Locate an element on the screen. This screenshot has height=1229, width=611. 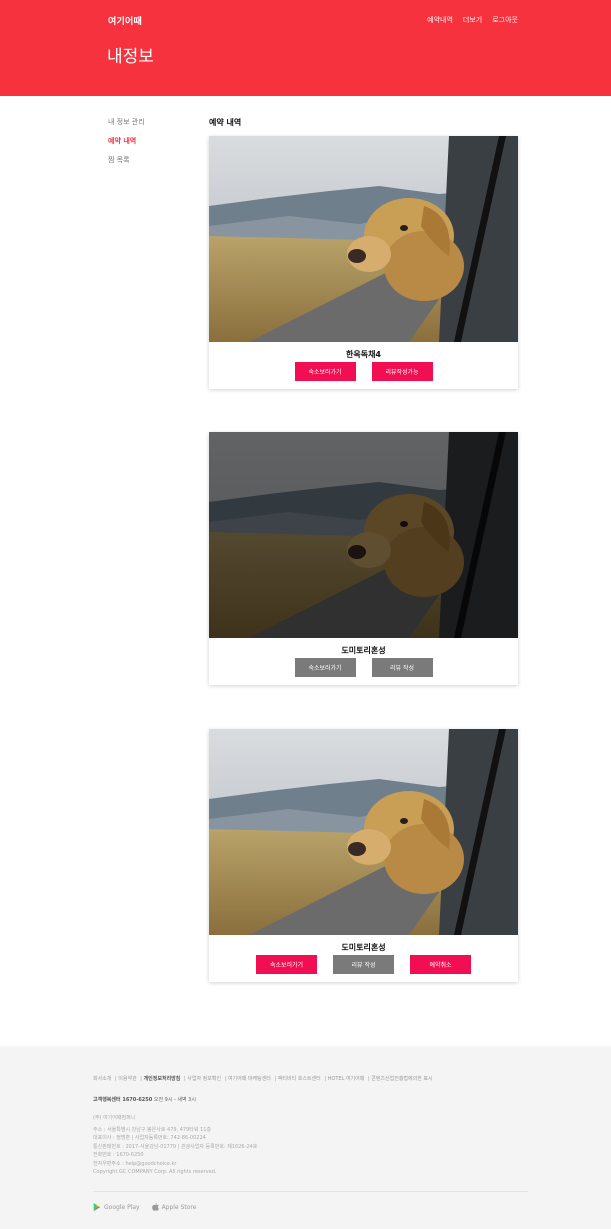
footer-link-business-info: 사업자 정보확인 is located at coordinates (204, 1079).